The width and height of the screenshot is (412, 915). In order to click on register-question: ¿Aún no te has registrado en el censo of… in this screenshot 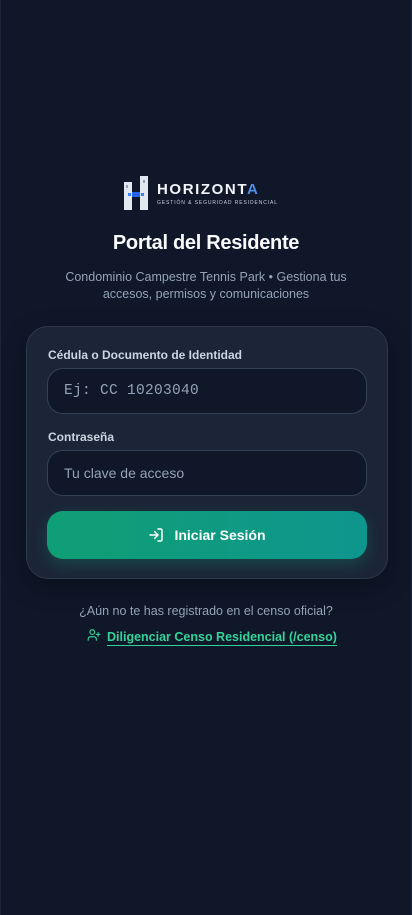, I will do `click(206, 611)`.